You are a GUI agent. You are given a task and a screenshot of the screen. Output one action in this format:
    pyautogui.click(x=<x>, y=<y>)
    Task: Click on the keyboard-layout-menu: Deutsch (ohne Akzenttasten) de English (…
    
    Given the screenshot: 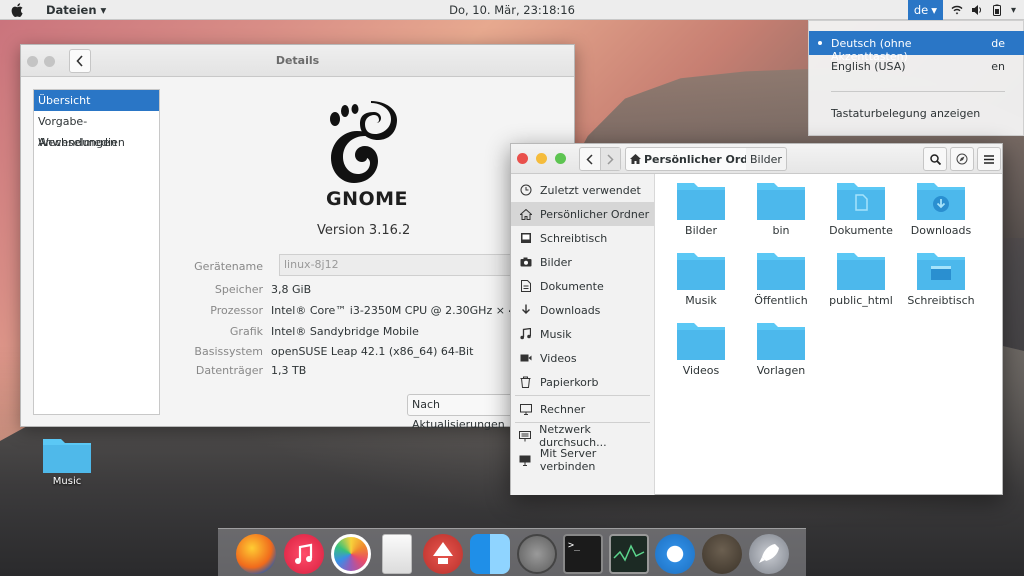 What is the action you would take?
    pyautogui.click(x=916, y=78)
    